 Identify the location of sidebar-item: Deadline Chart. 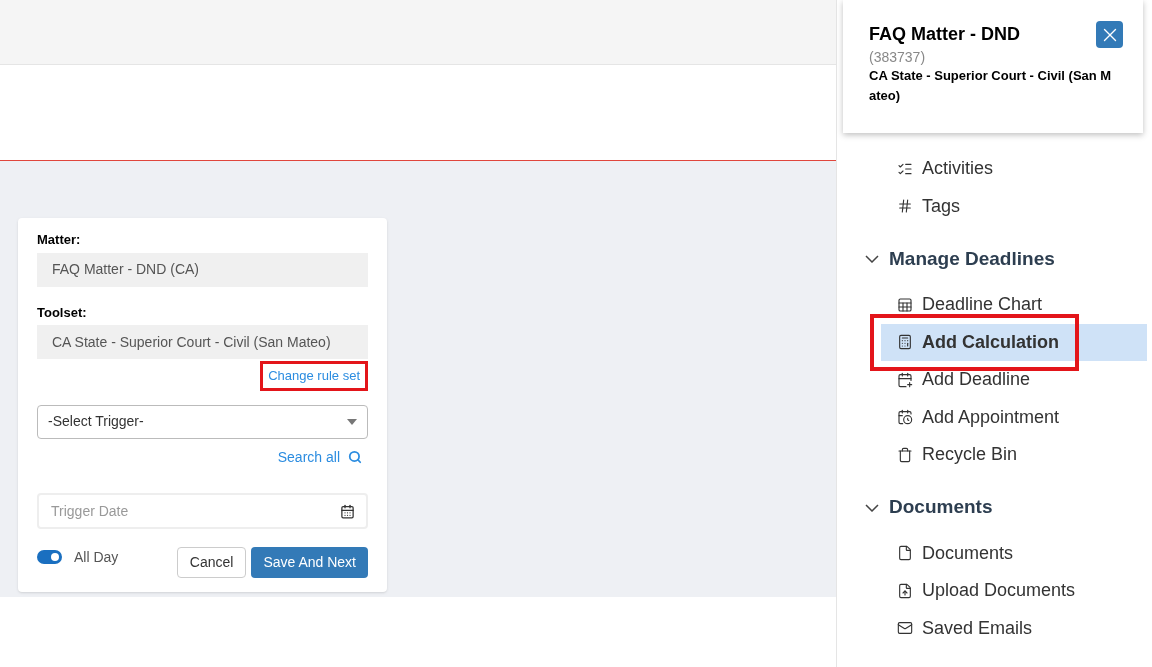
(1014, 305).